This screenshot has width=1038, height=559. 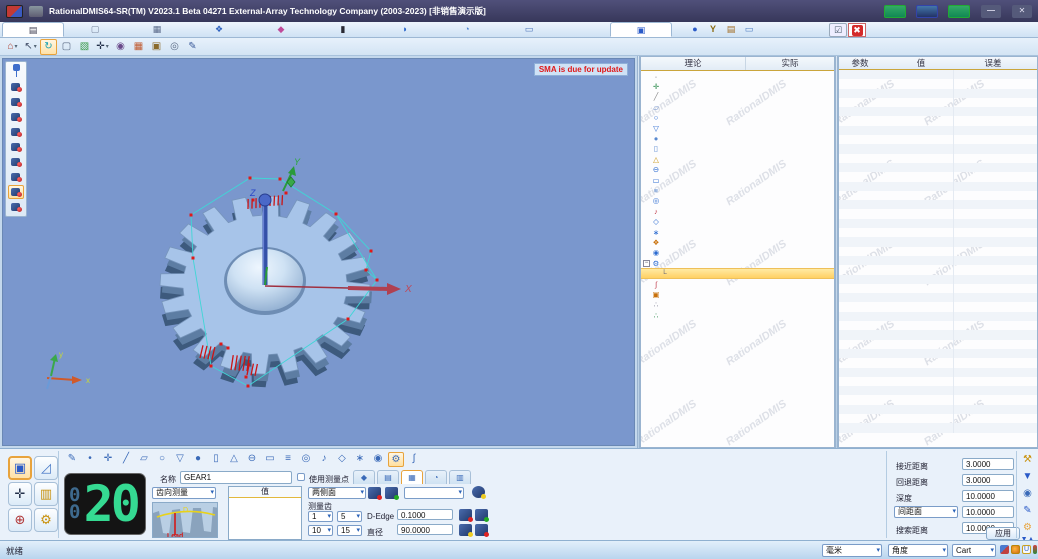 I want to click on depth-input: 10.0000, so click(x=988, y=496).